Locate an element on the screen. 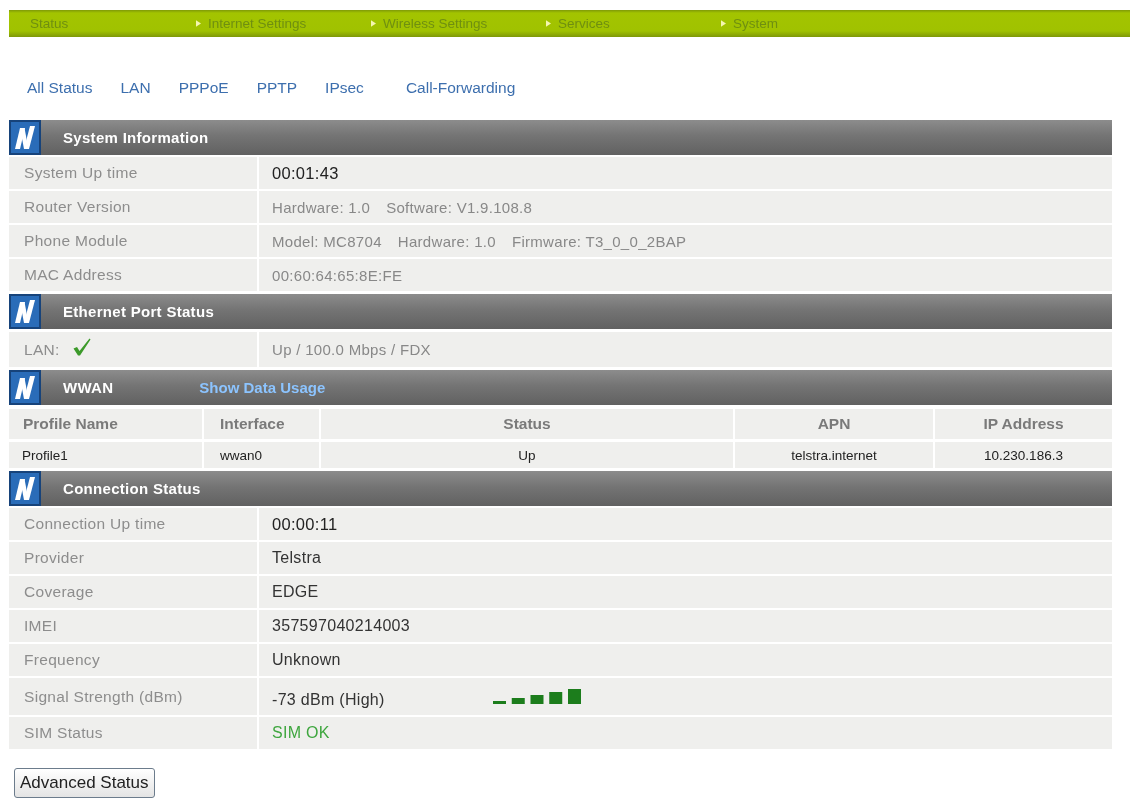 This screenshot has height=804, width=1134. value-cell: SIM OK is located at coordinates (685, 733).